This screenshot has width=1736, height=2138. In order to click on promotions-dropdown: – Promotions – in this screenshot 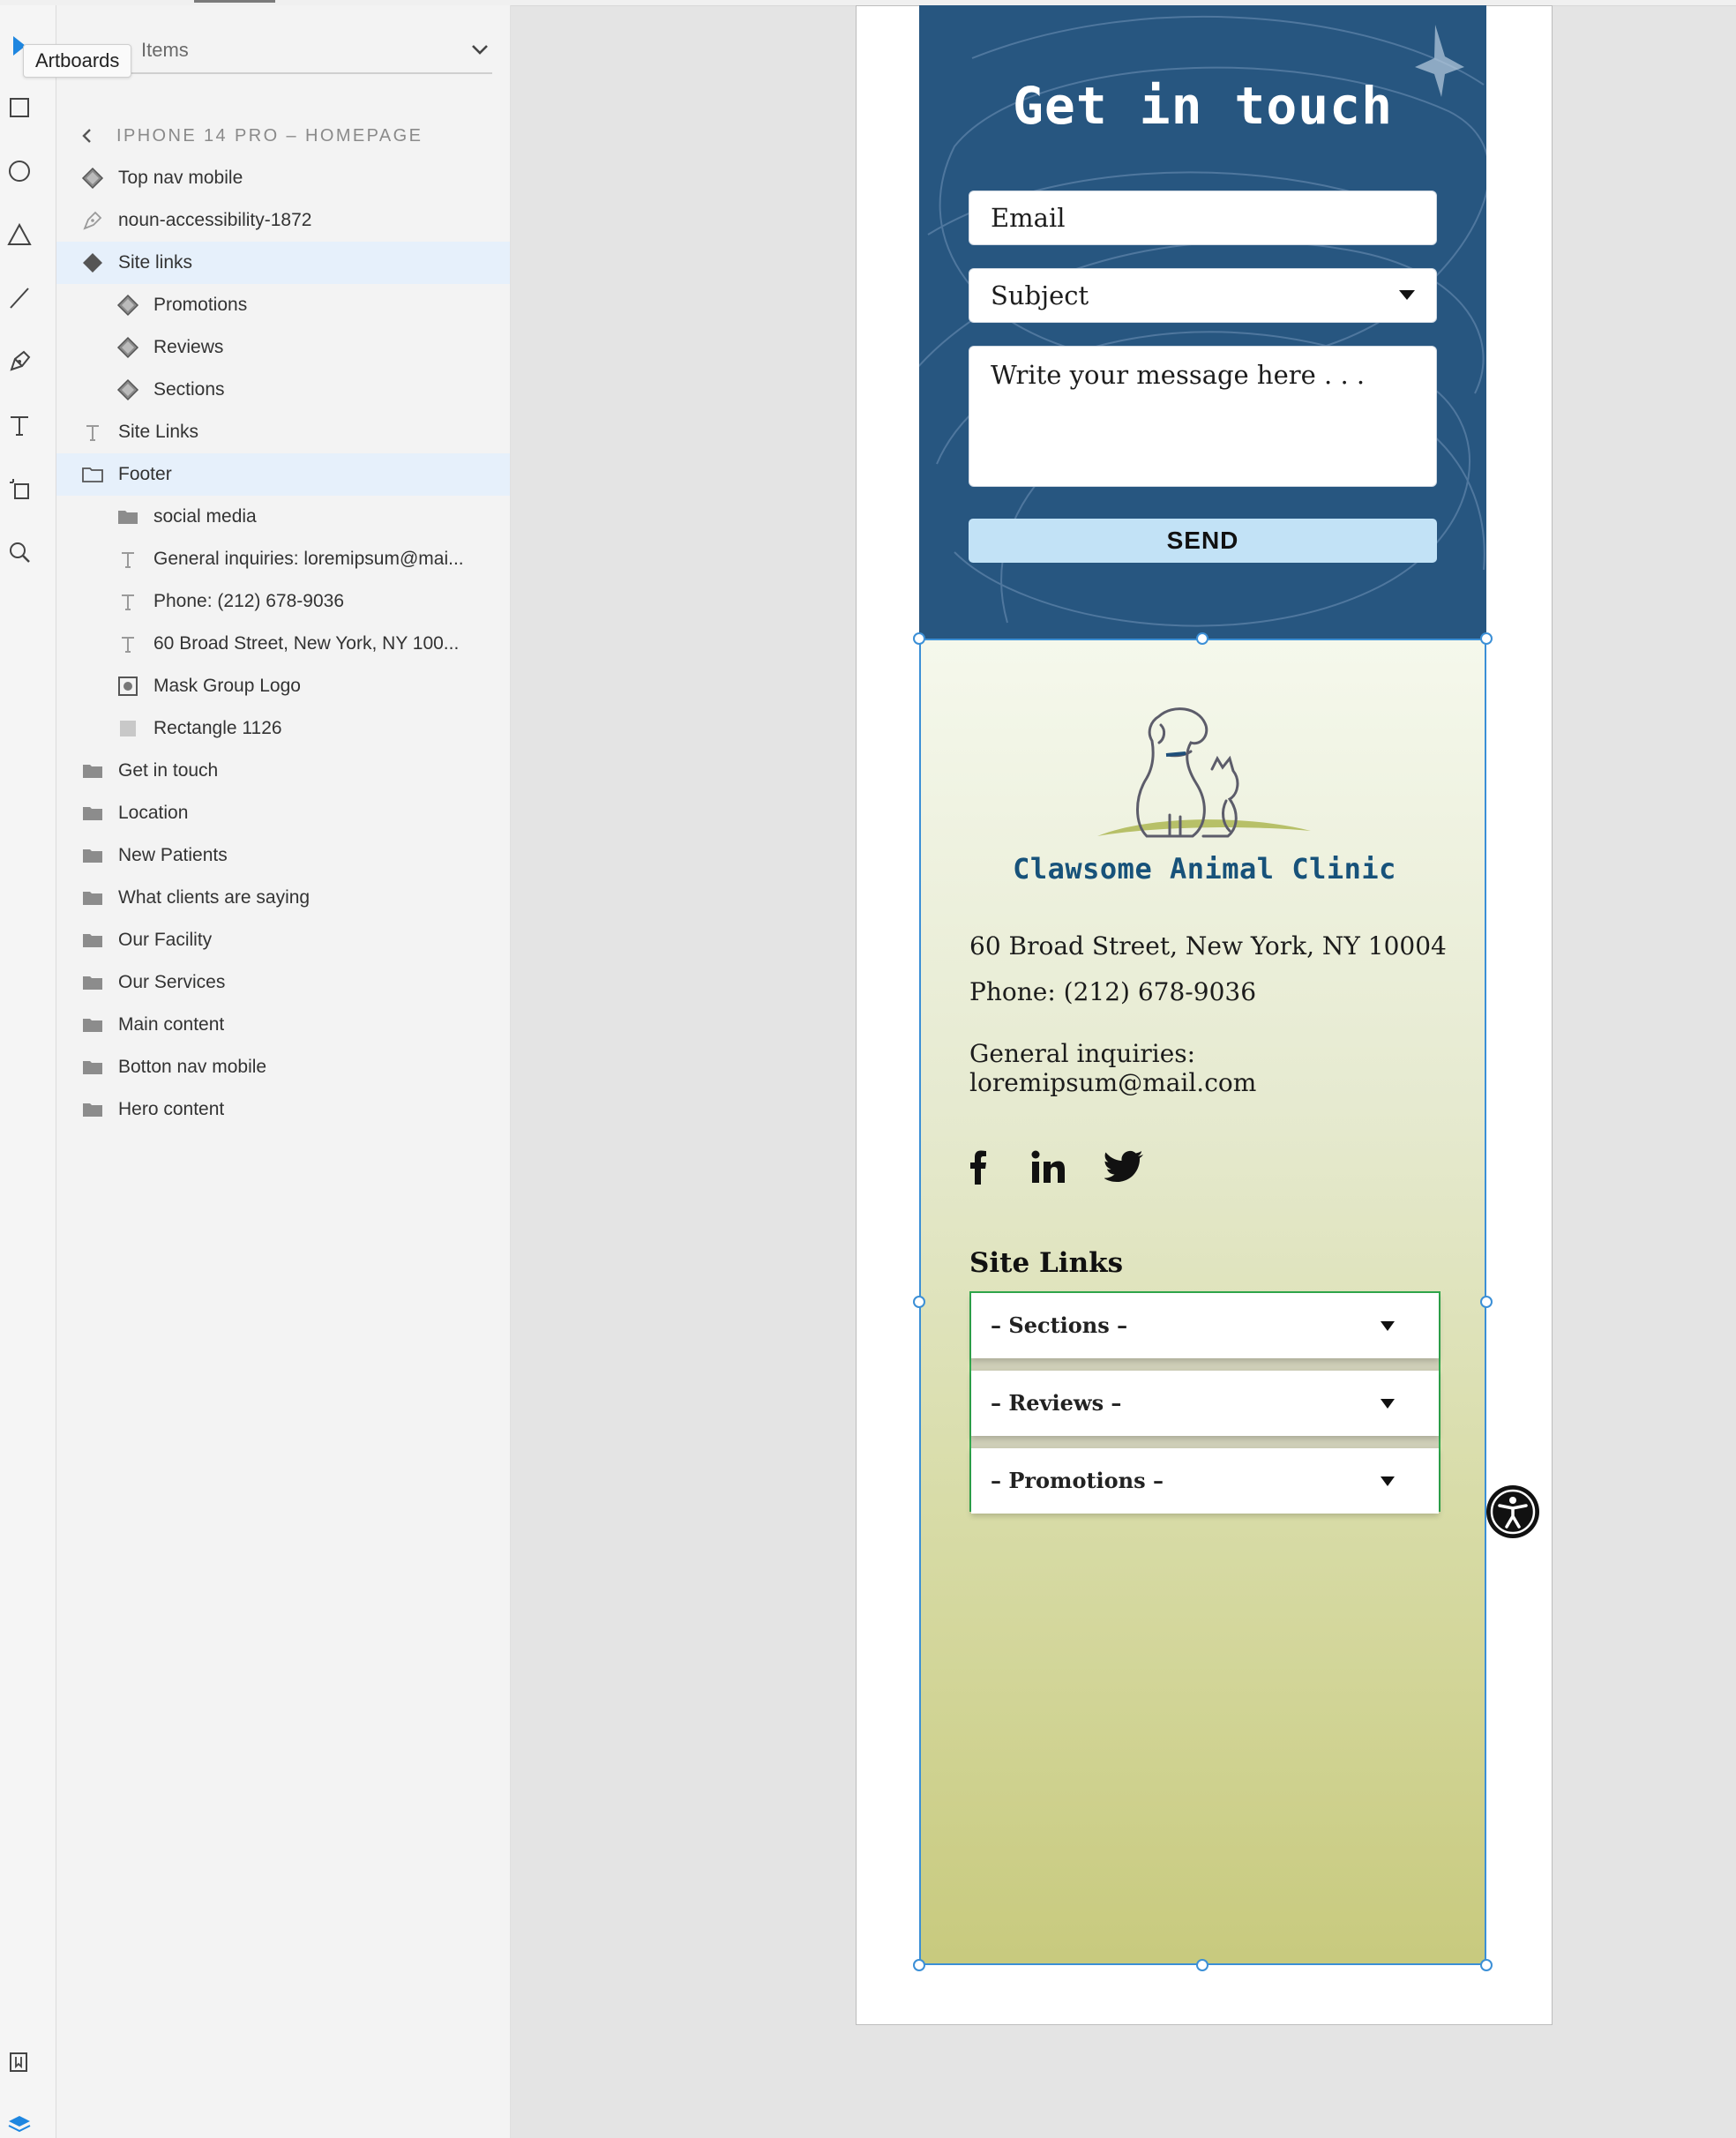, I will do `click(1205, 1481)`.